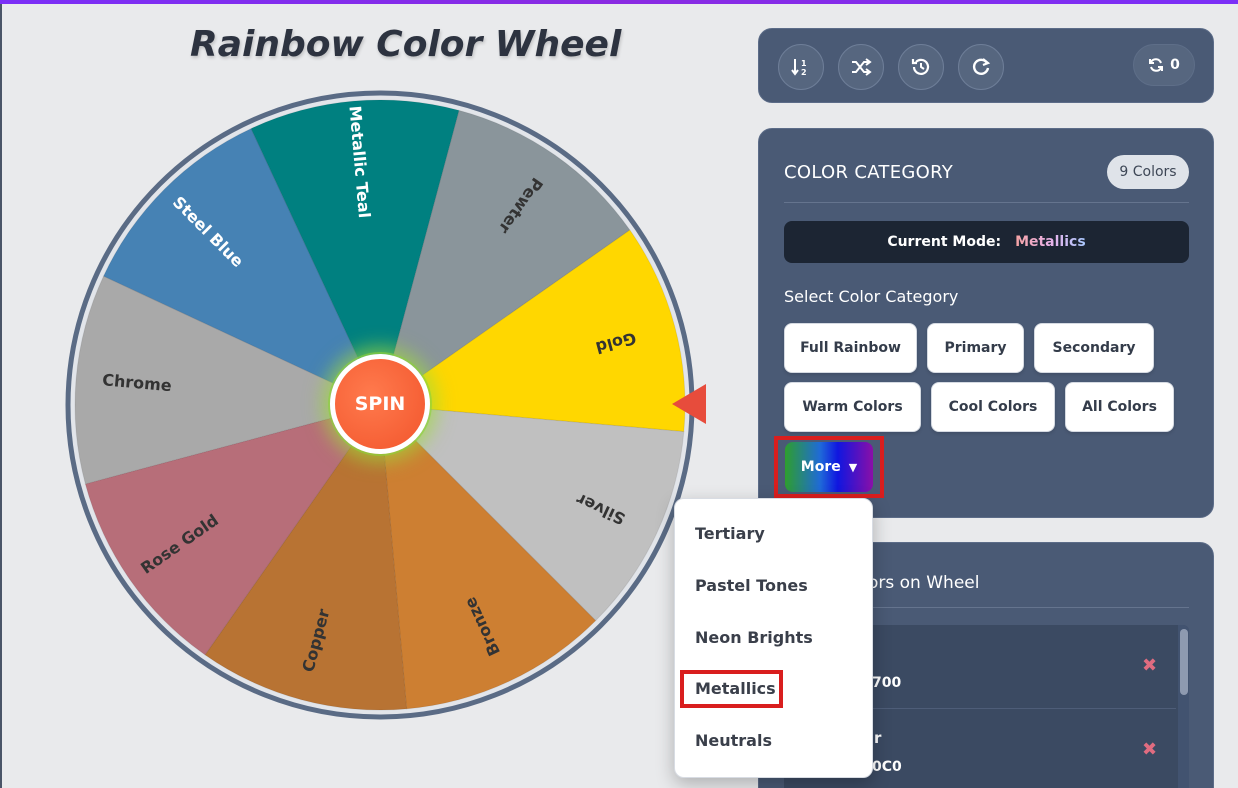  I want to click on current-mode-bar: Current Mode: Metallics, so click(986, 242).